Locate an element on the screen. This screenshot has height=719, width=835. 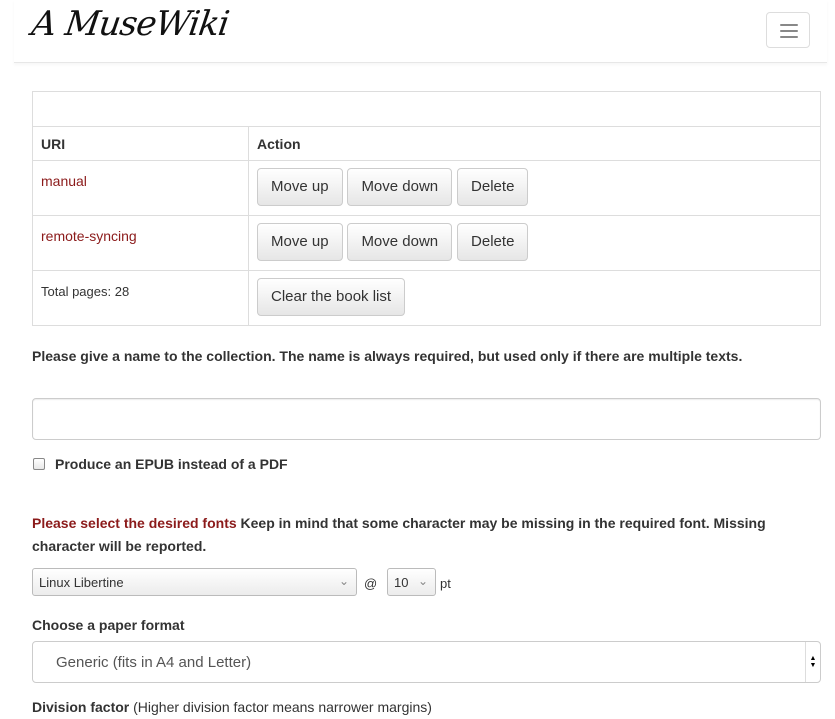
paper-format-label: Choose a paper format is located at coordinates (108, 625).